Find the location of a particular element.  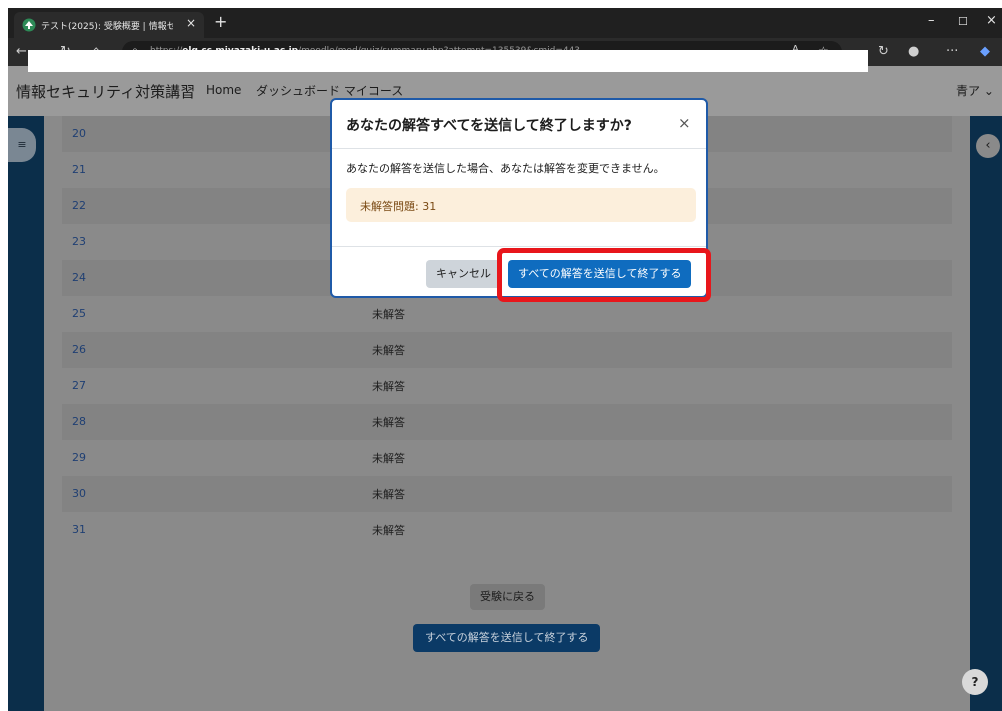

dialog-body-text: あなたの解答を送信した場合、あなたは解答を変更できません。 is located at coordinates (505, 168).